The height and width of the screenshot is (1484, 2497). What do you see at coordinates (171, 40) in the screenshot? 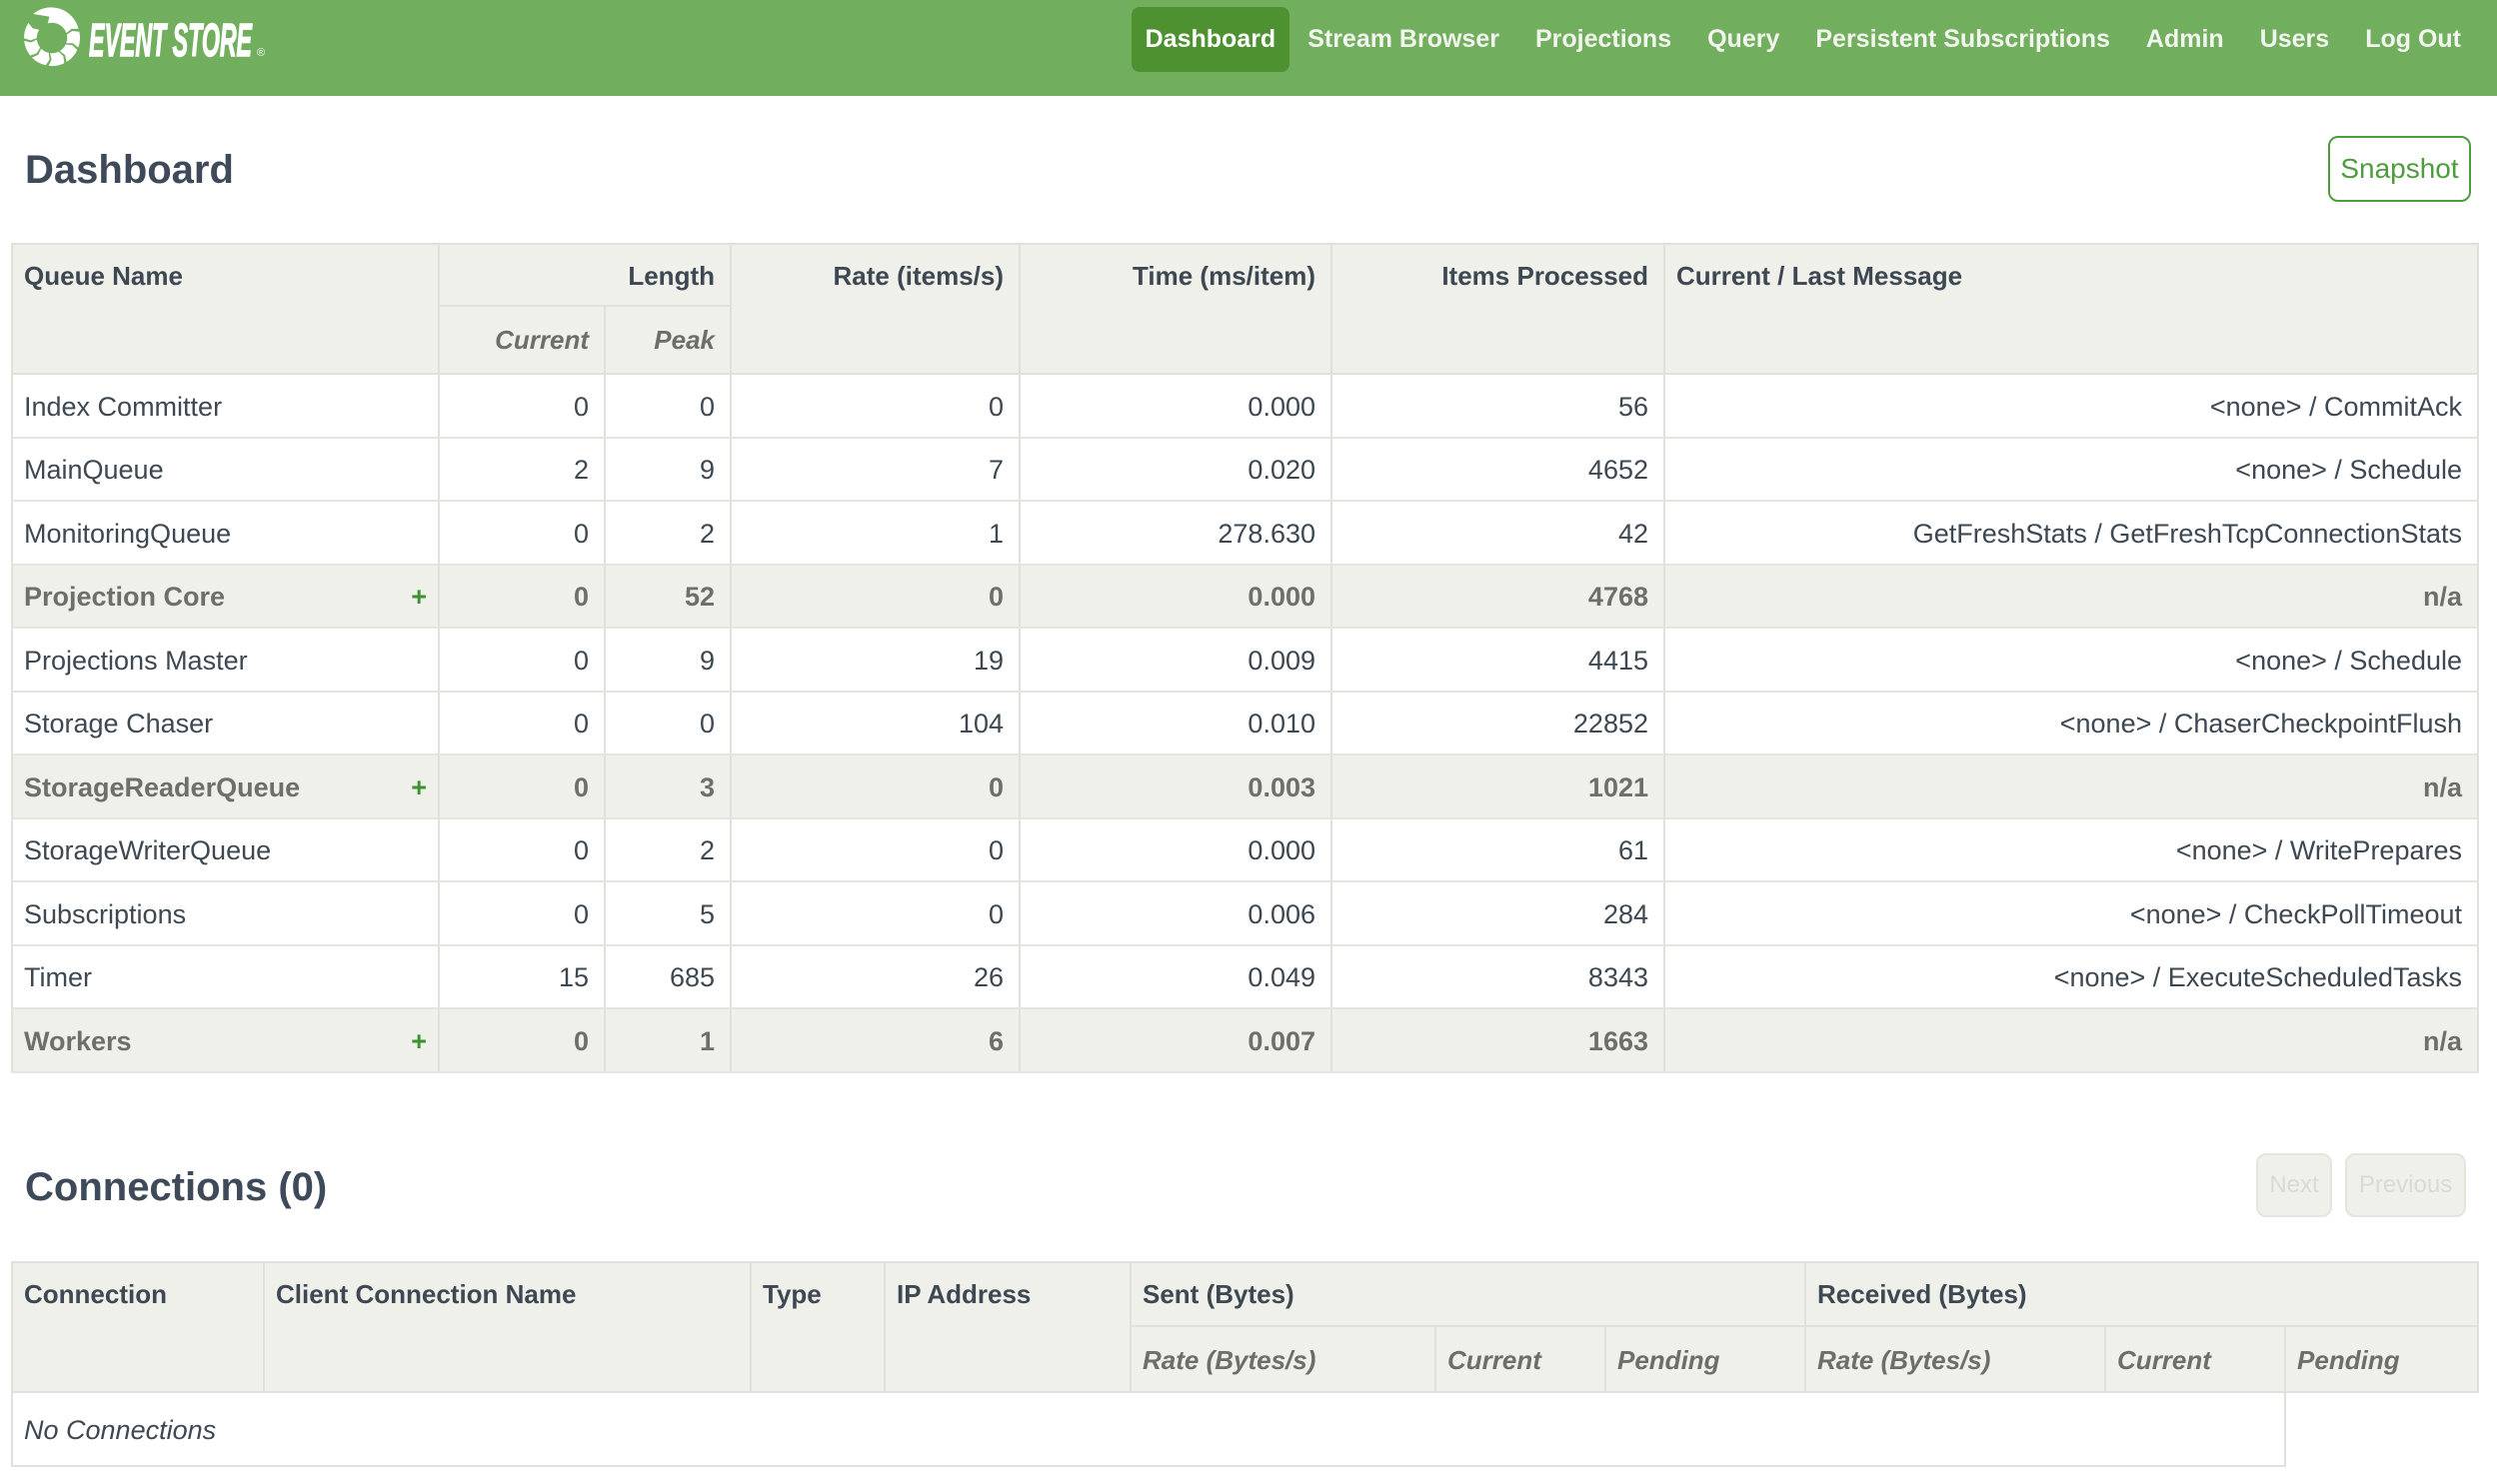
I see `svg-text: EVENT STORE` at bounding box center [171, 40].